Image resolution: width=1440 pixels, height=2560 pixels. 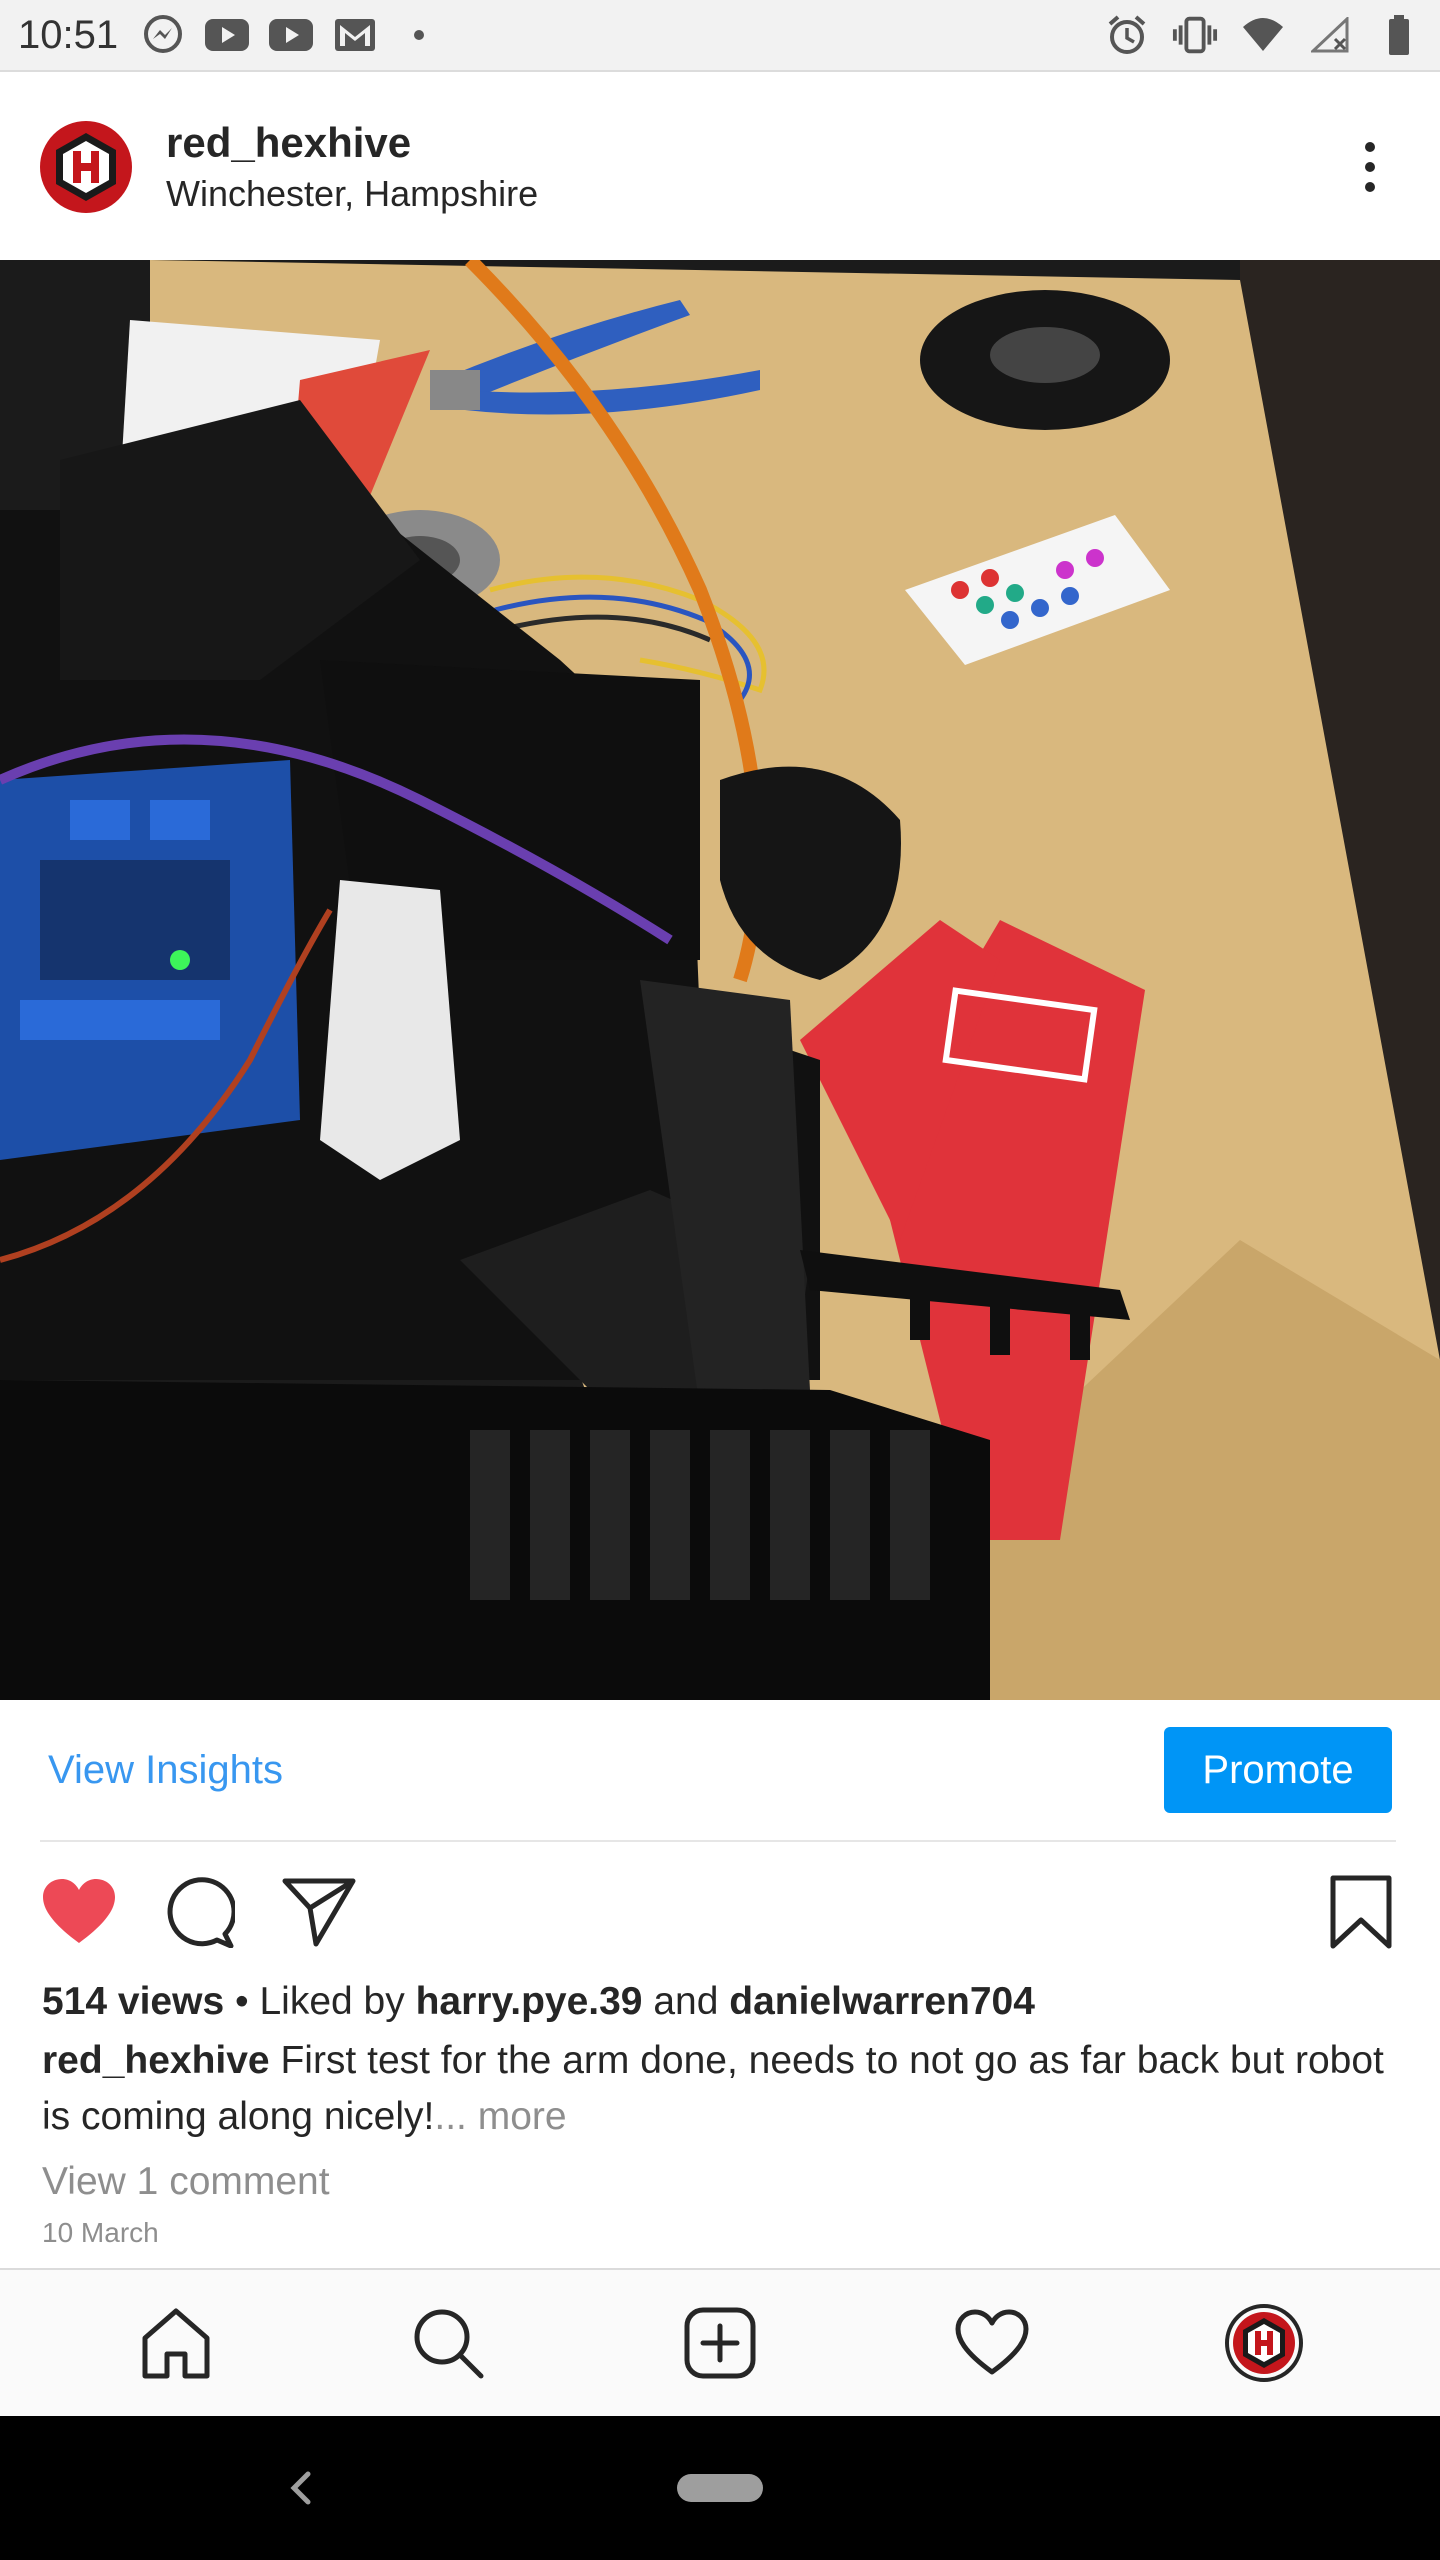 What do you see at coordinates (992, 2343) in the screenshot?
I see `activity-icon` at bounding box center [992, 2343].